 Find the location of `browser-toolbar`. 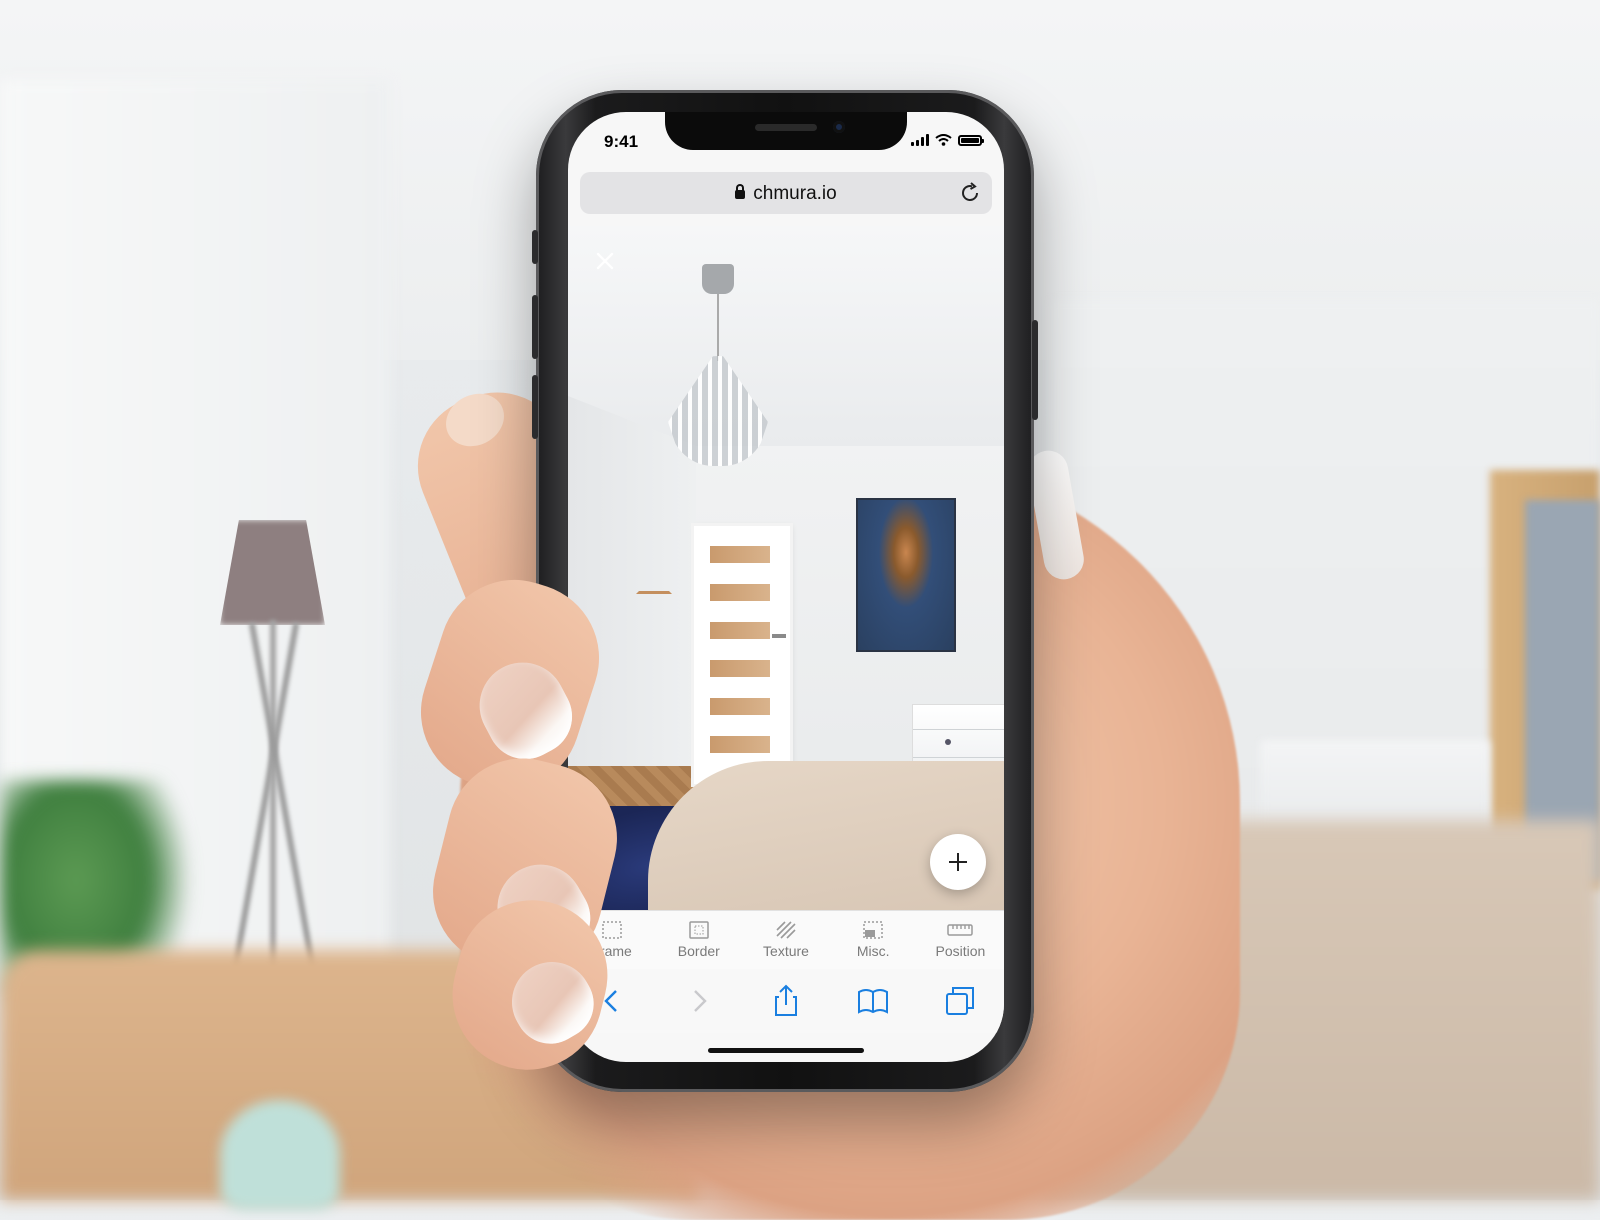

browser-toolbar is located at coordinates (786, 1001).